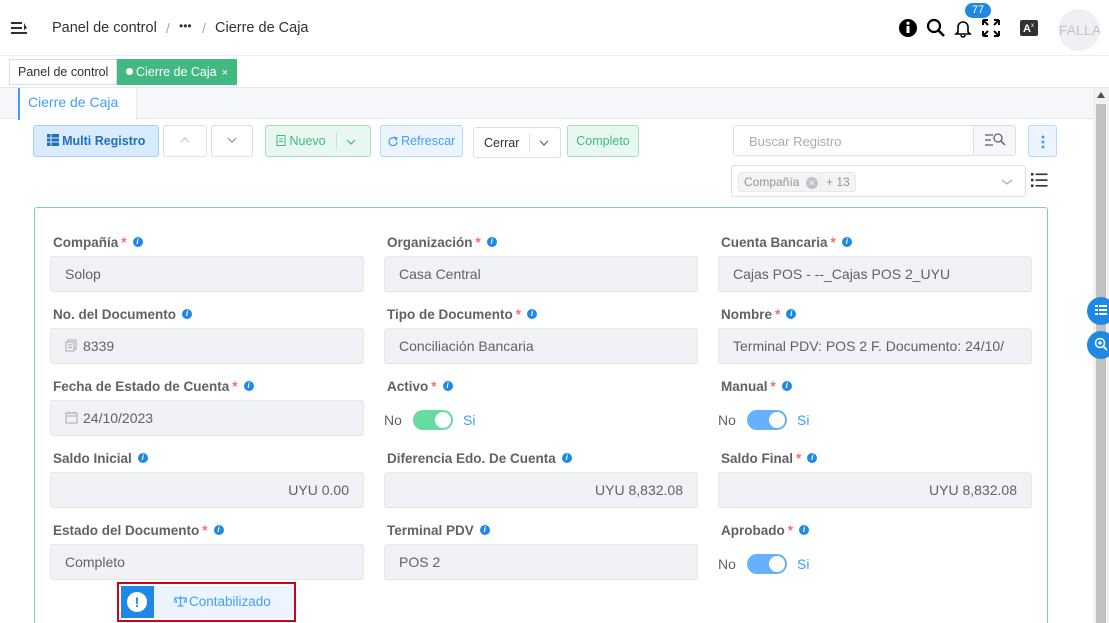 This screenshot has height=623, width=1109. I want to click on filter-fields-select: Compañía × + 13, so click(878, 181).